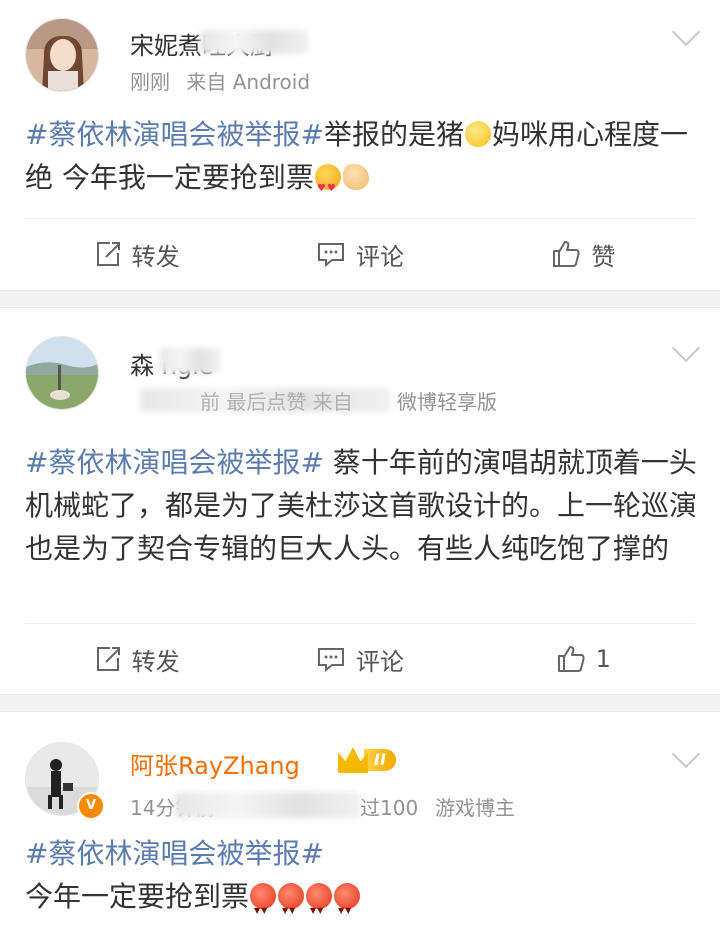  What do you see at coordinates (327, 187) in the screenshot?
I see `heart-eyes-emoji-icon` at bounding box center [327, 187].